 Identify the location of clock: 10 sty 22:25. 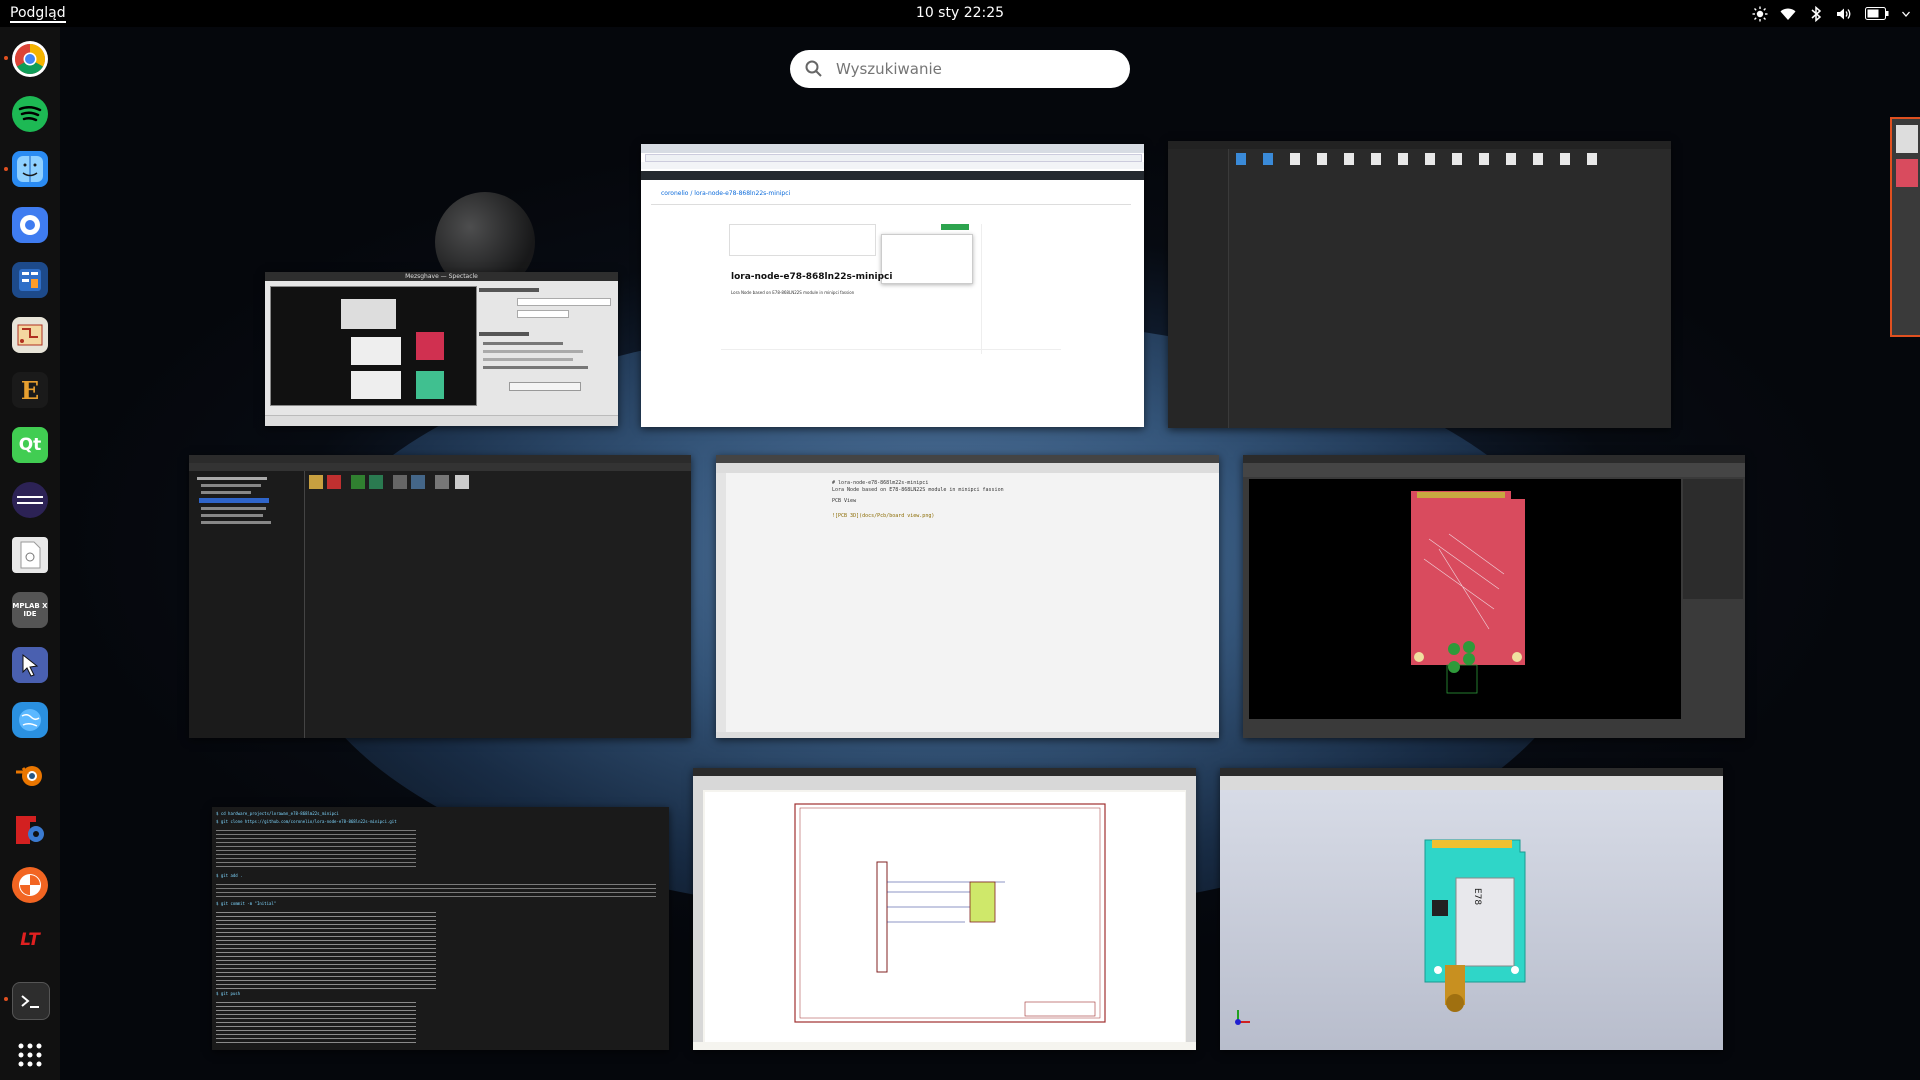
(960, 13).